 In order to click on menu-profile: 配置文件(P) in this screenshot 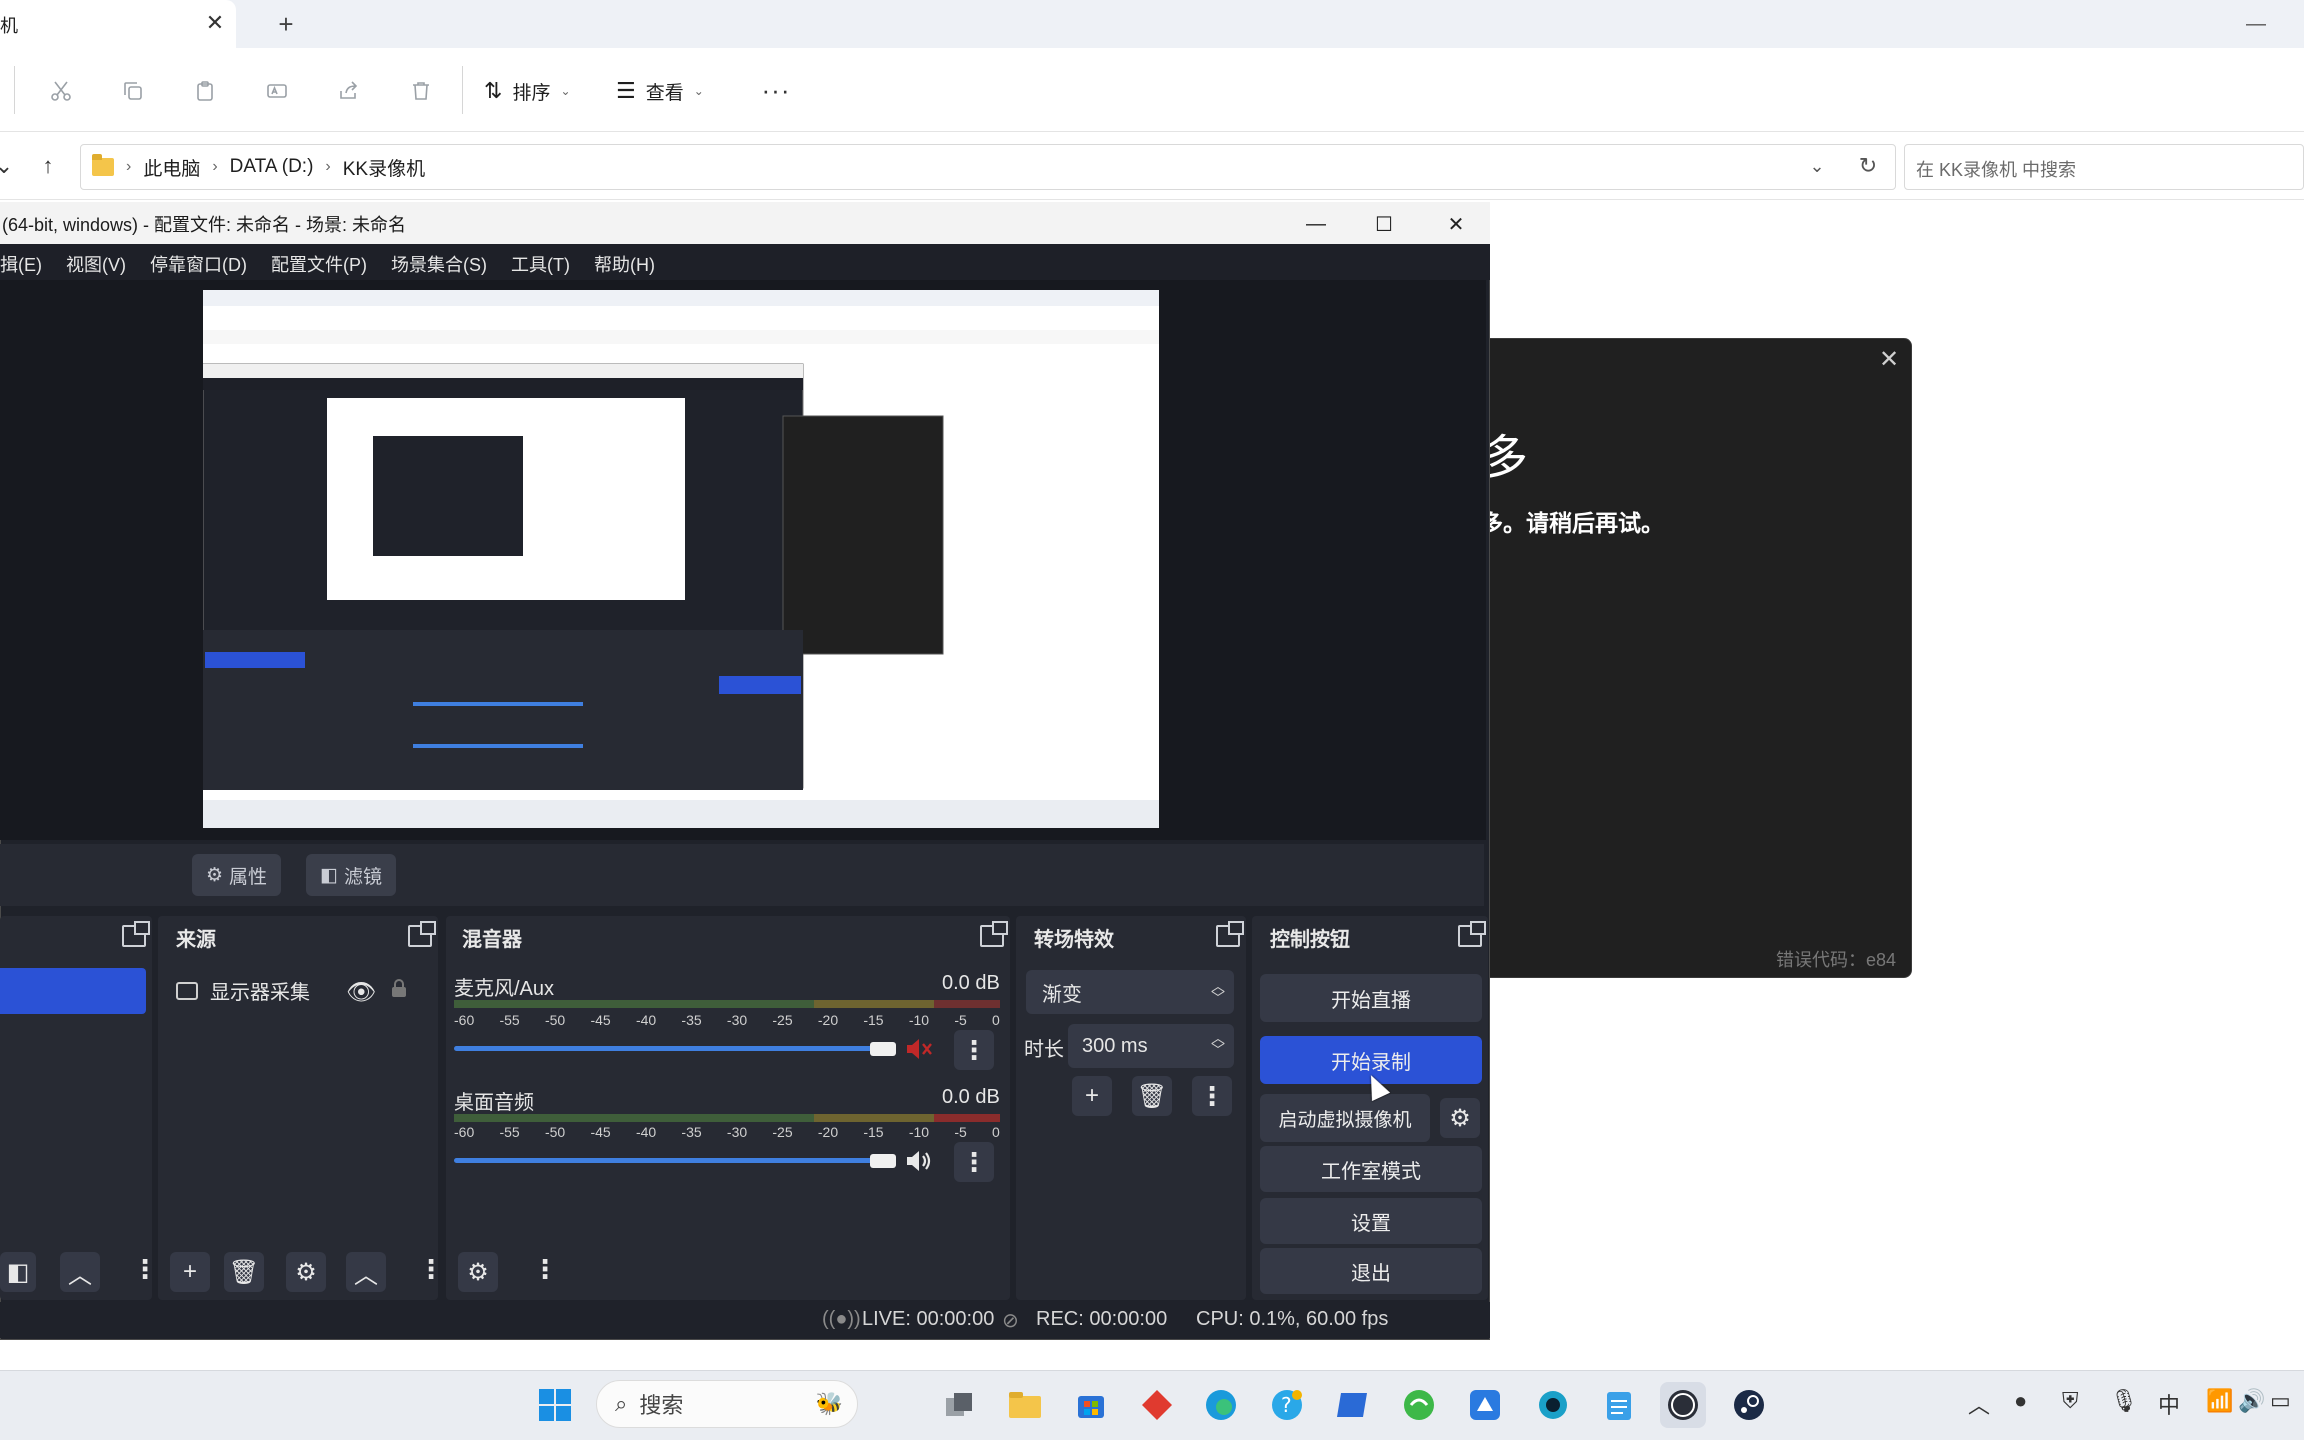, I will do `click(319, 264)`.